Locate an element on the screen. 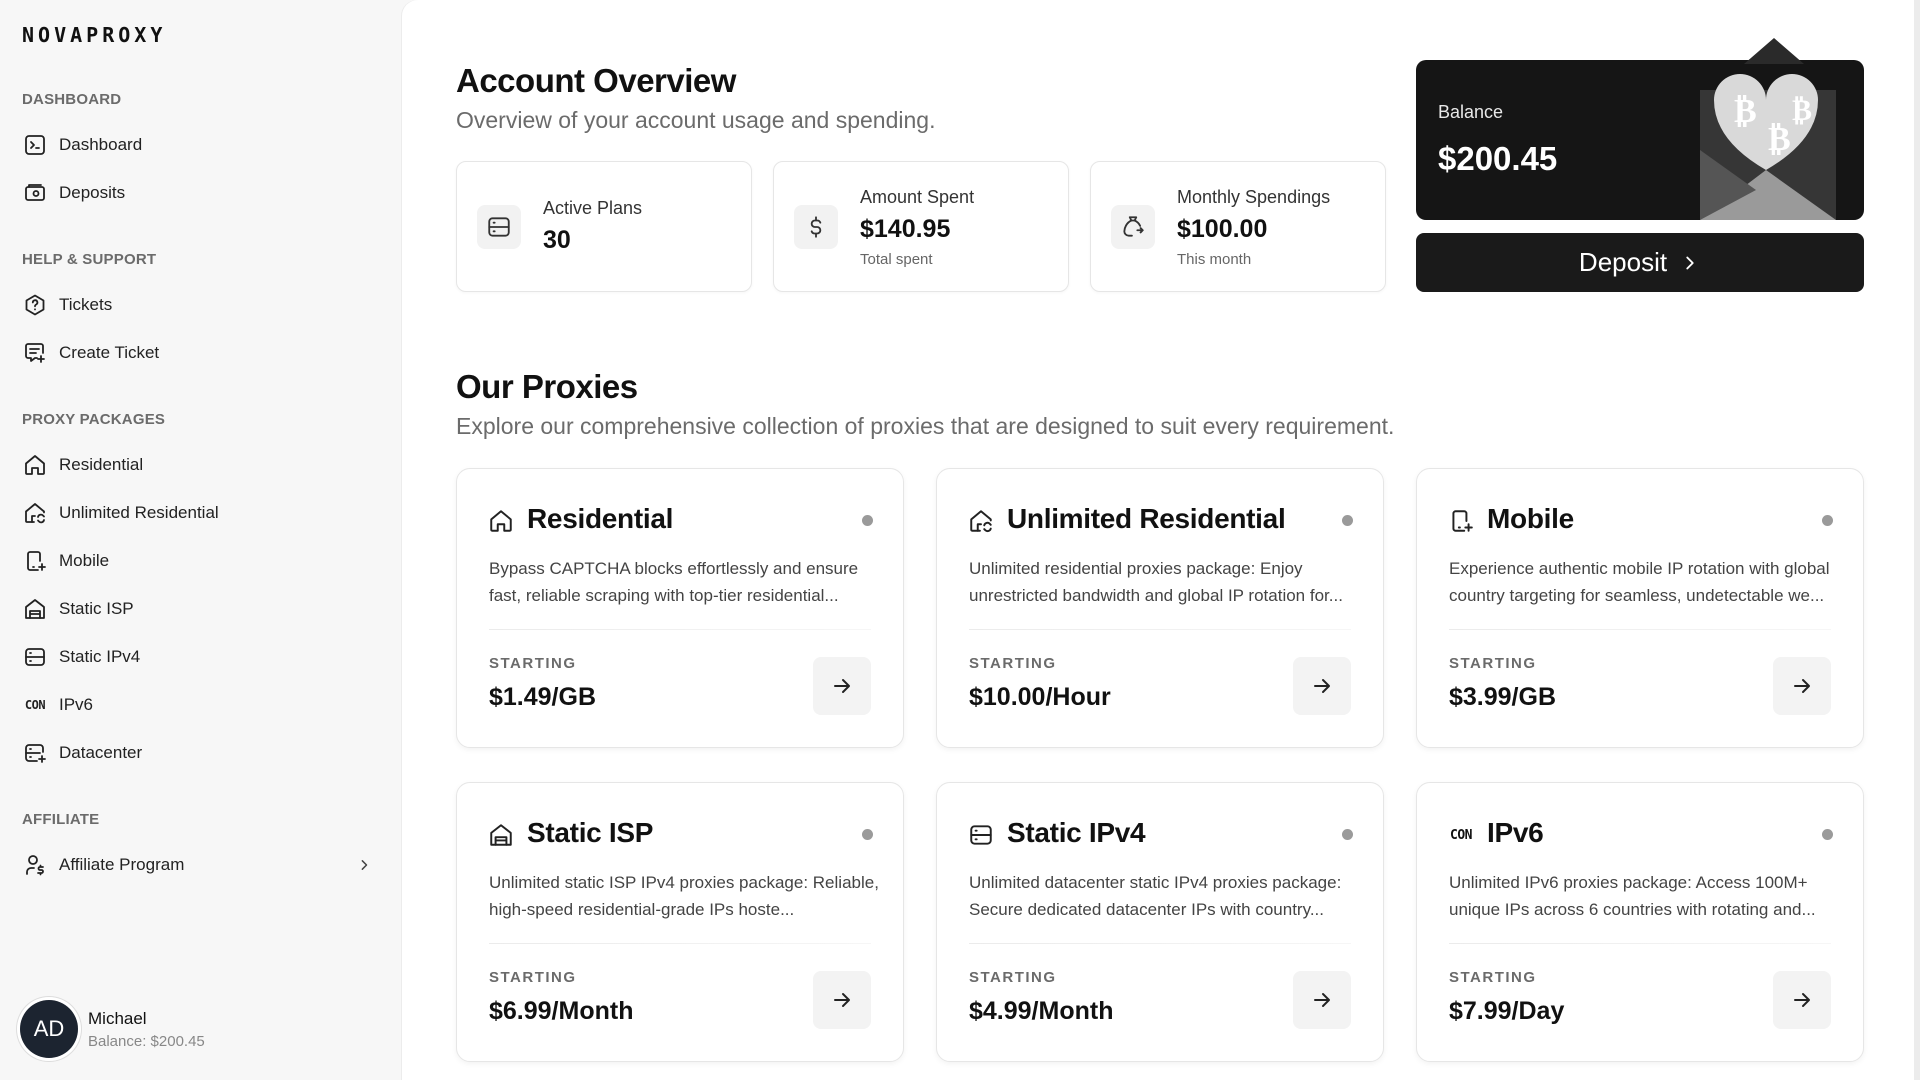 The height and width of the screenshot is (1080, 1920). section-label-proxy-packages: PROXY PACKAGES is located at coordinates (94, 419).